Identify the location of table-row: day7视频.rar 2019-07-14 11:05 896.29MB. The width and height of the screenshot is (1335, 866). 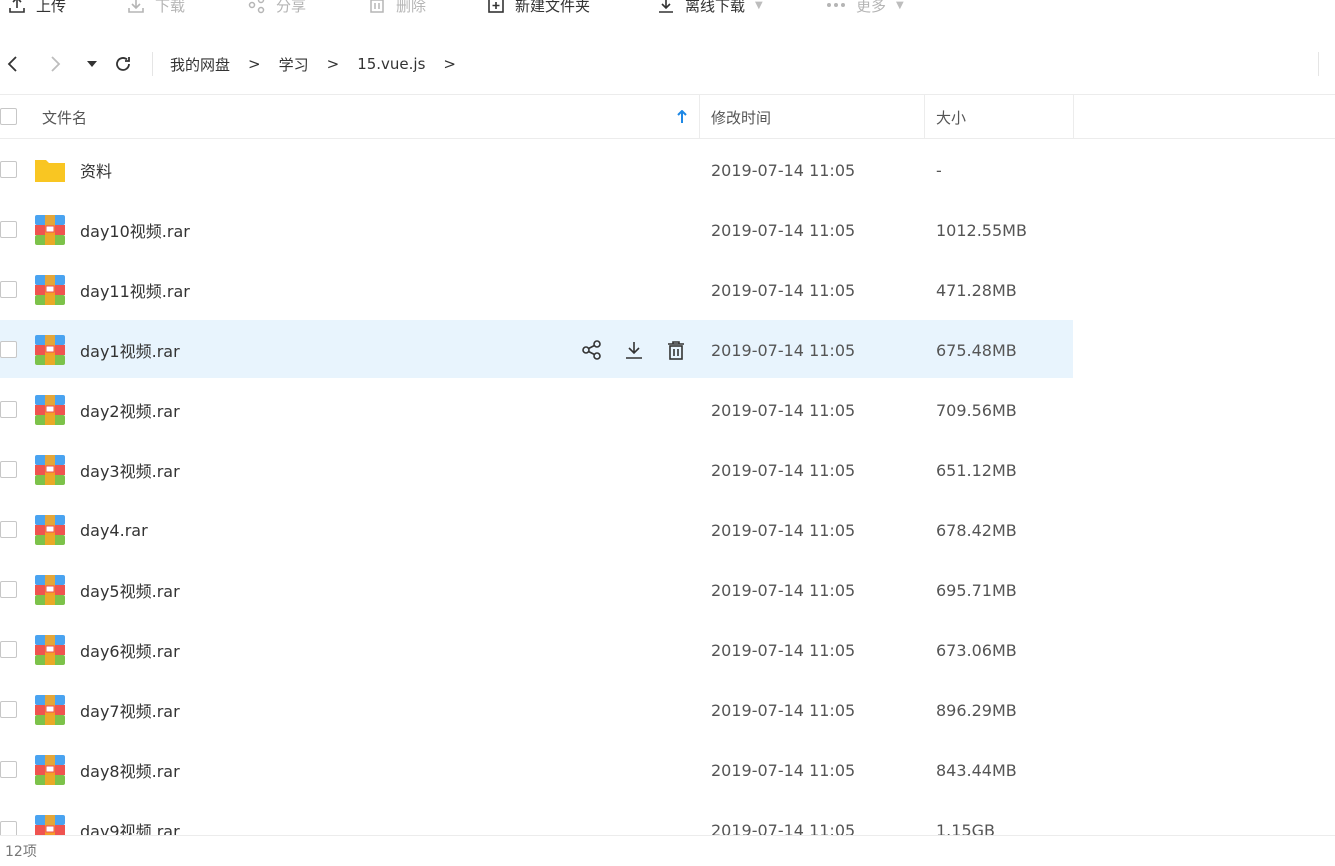
(667, 710).